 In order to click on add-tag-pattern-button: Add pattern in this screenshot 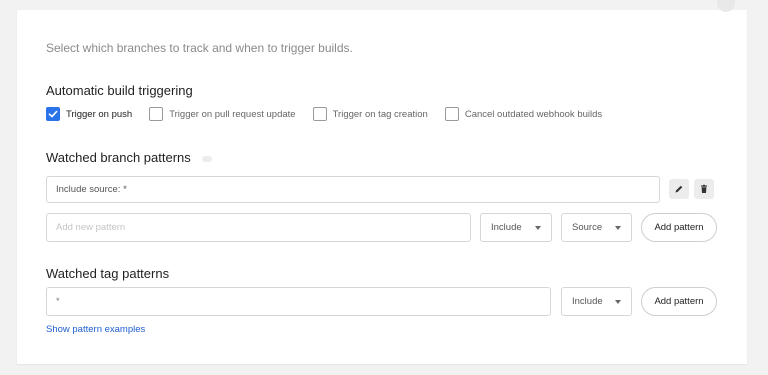, I will do `click(679, 301)`.